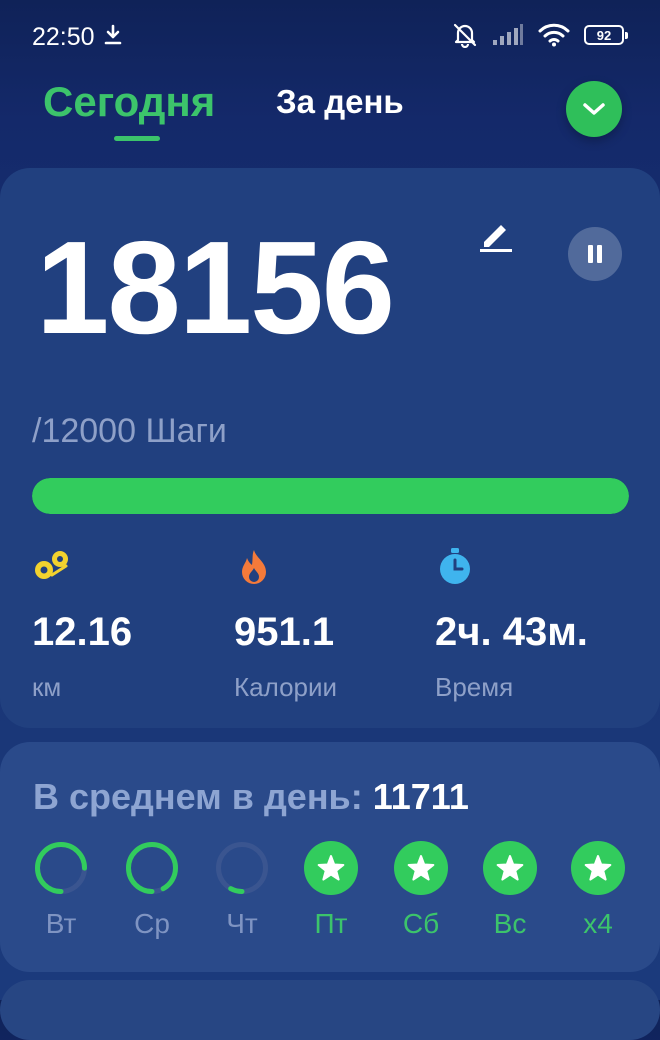  Describe the element at coordinates (340, 102) in the screenshot. I see `tab-day: За день` at that location.